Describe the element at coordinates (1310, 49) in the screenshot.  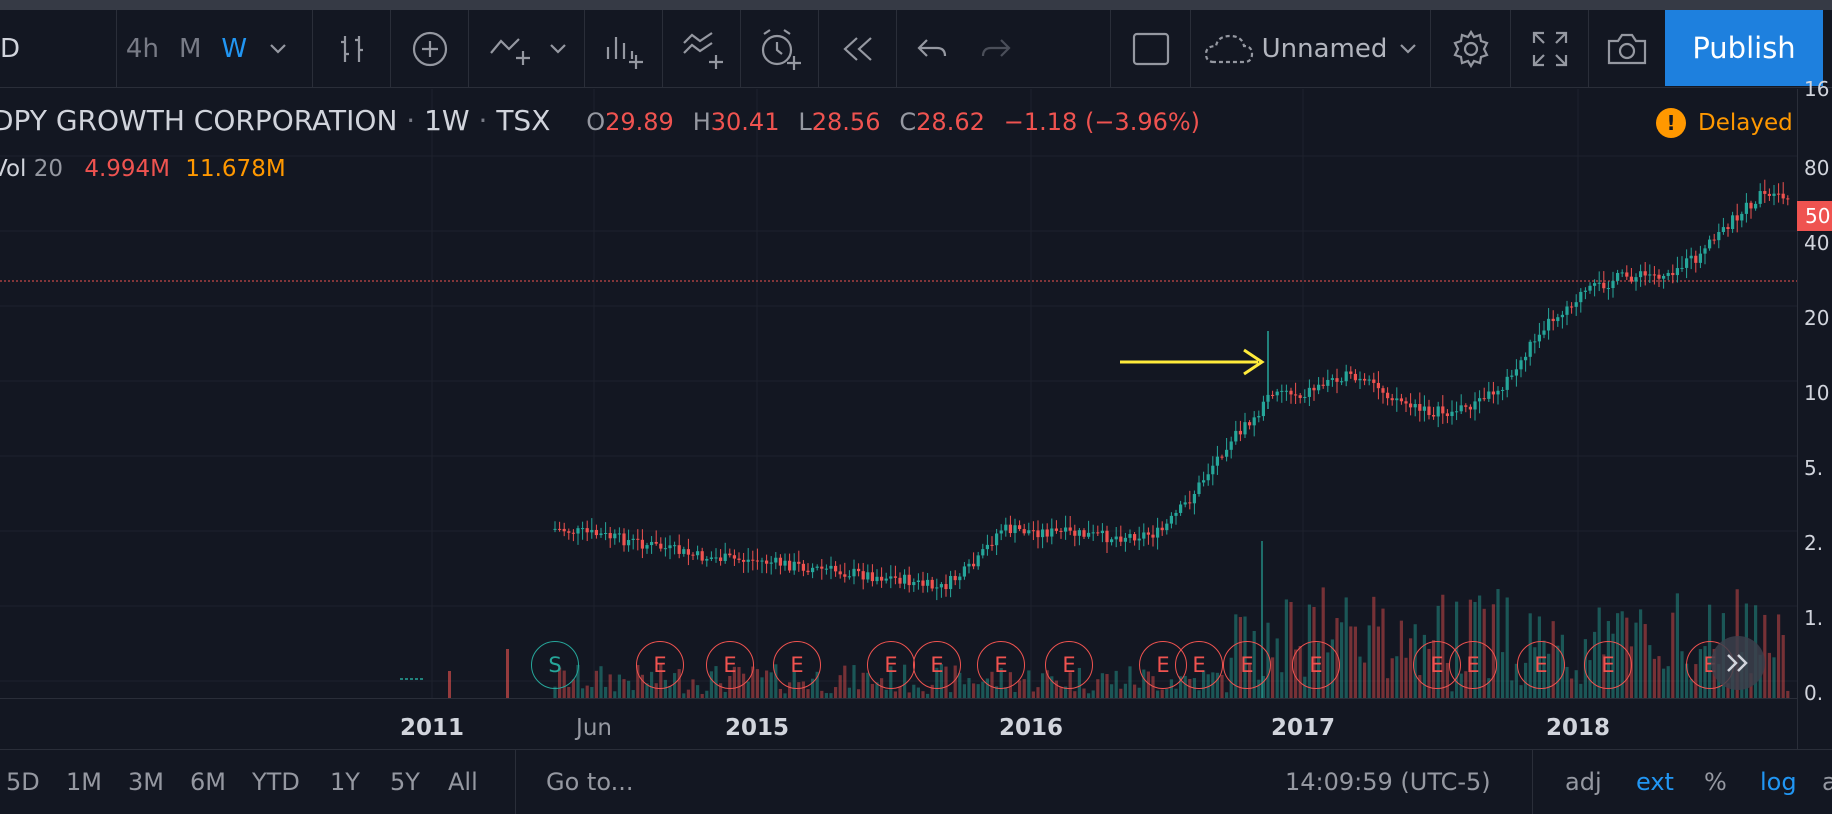
I see `layout-name-button: Unnamed` at that location.